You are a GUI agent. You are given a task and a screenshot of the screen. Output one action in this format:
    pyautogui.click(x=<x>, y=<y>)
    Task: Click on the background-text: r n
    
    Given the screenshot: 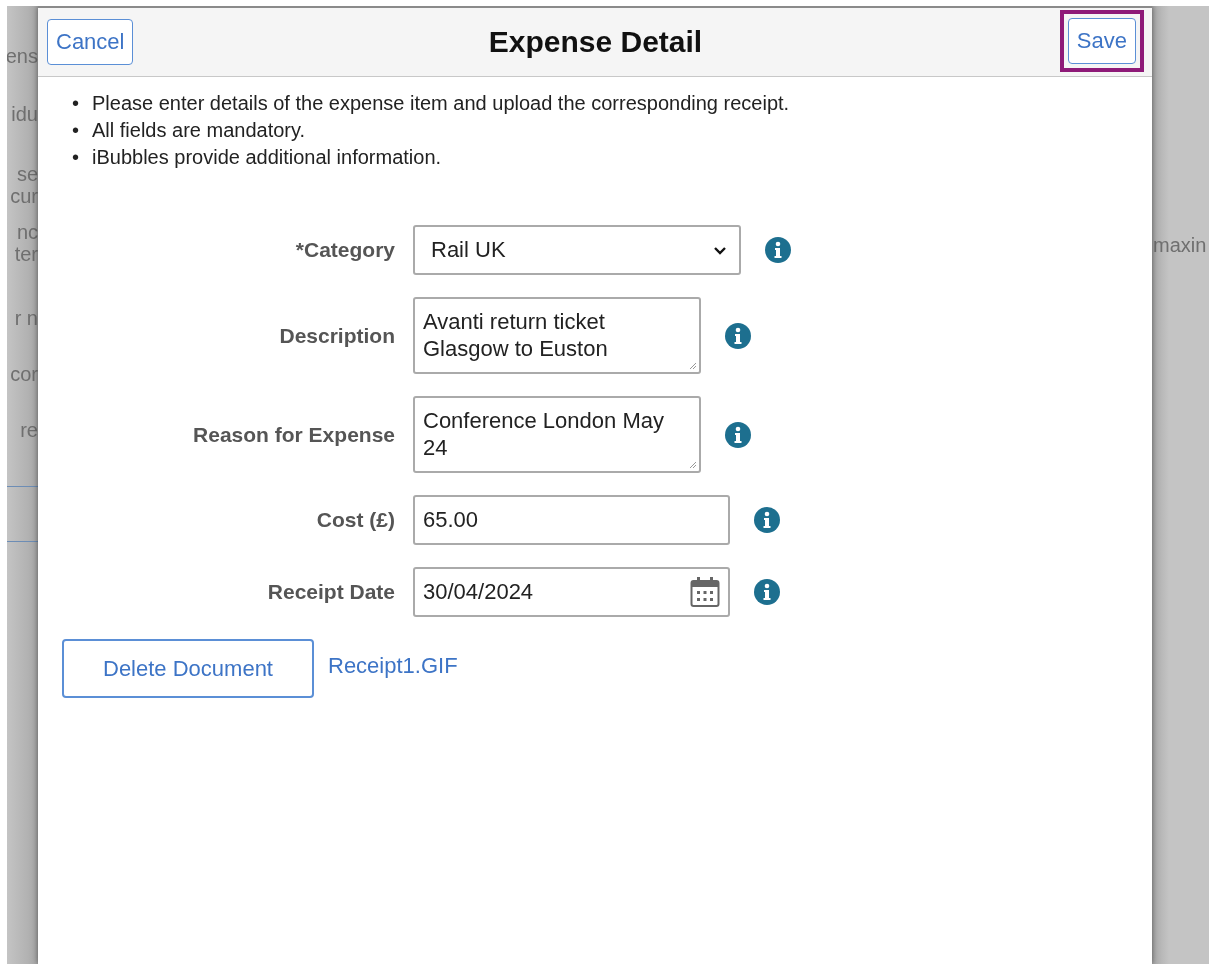 What is the action you would take?
    pyautogui.click(x=26, y=318)
    